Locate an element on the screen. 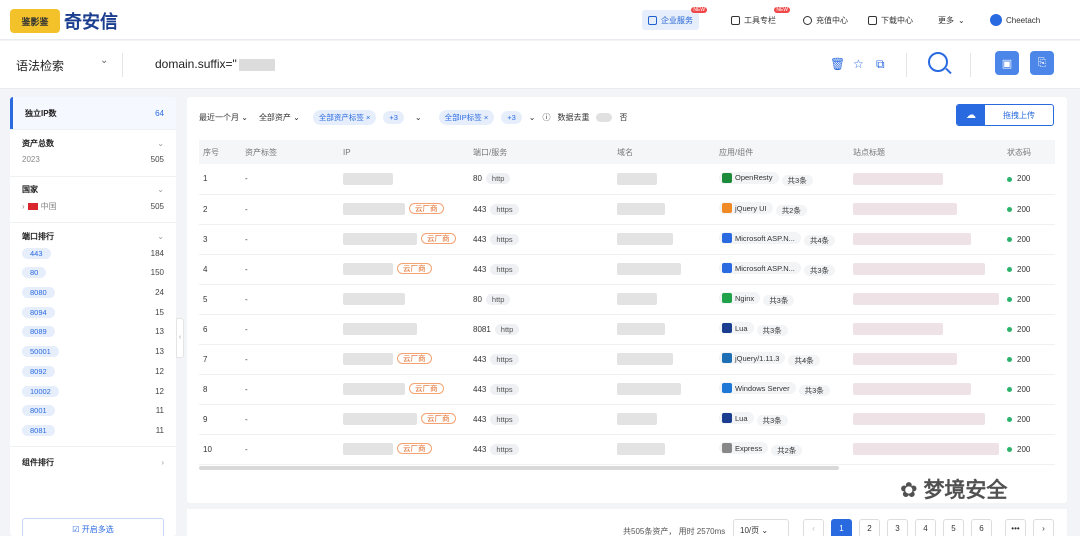 The height and width of the screenshot is (536, 1080). nav-recharge: 充值中心 is located at coordinates (825, 20).